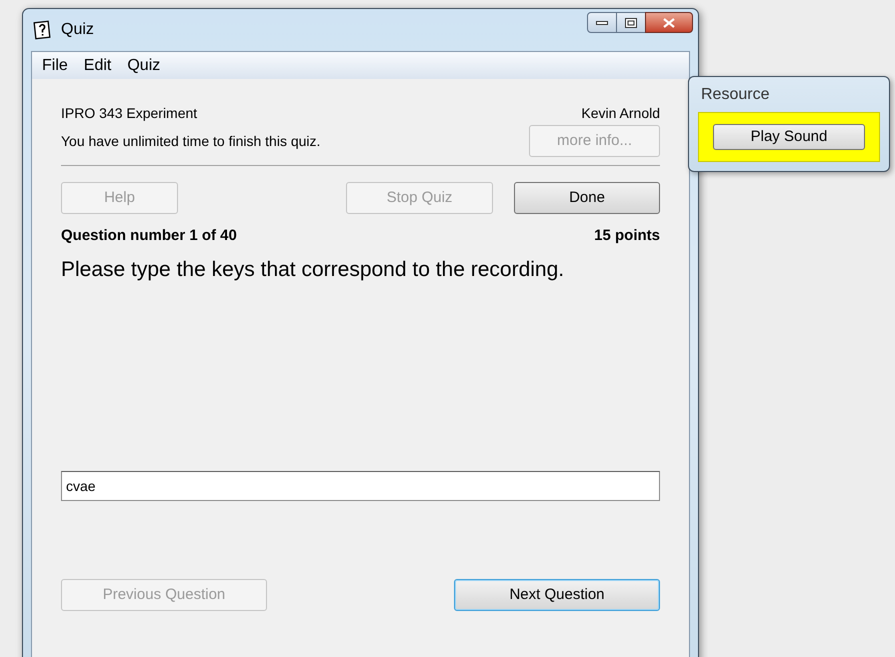 Image resolution: width=895 pixels, height=657 pixels. What do you see at coordinates (620, 113) in the screenshot?
I see `user-name: Kevin Arnold` at bounding box center [620, 113].